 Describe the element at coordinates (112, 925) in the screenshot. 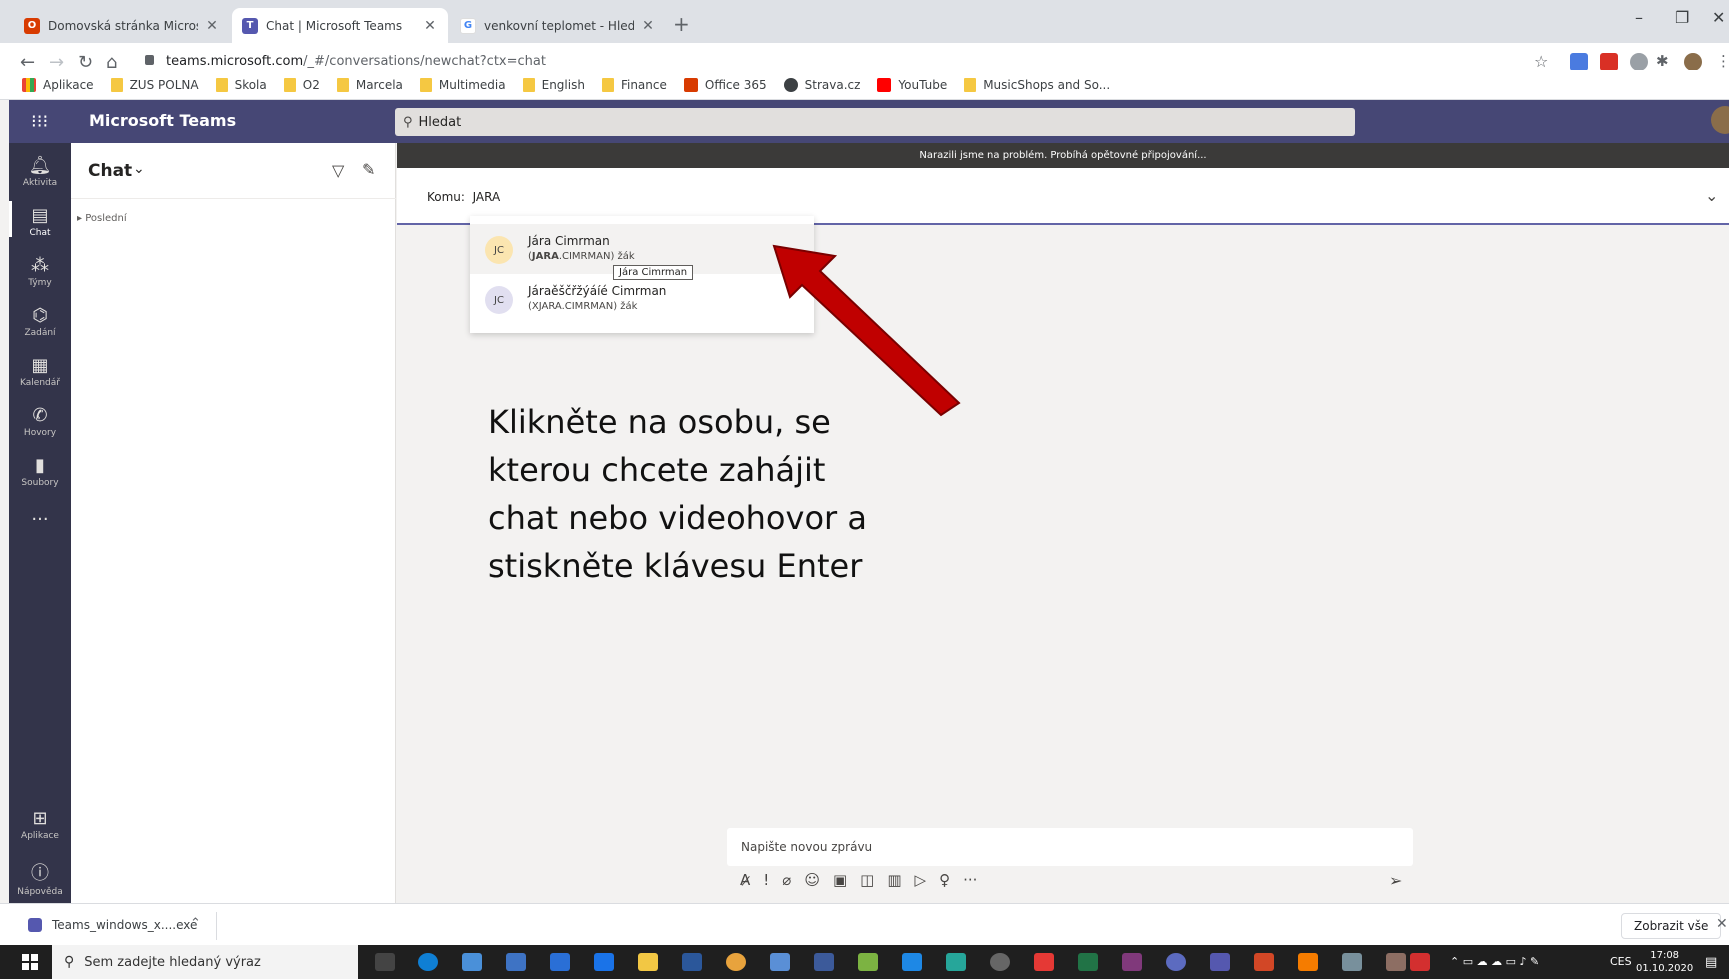

I see `download-item: Teams_windows_x....exe` at that location.